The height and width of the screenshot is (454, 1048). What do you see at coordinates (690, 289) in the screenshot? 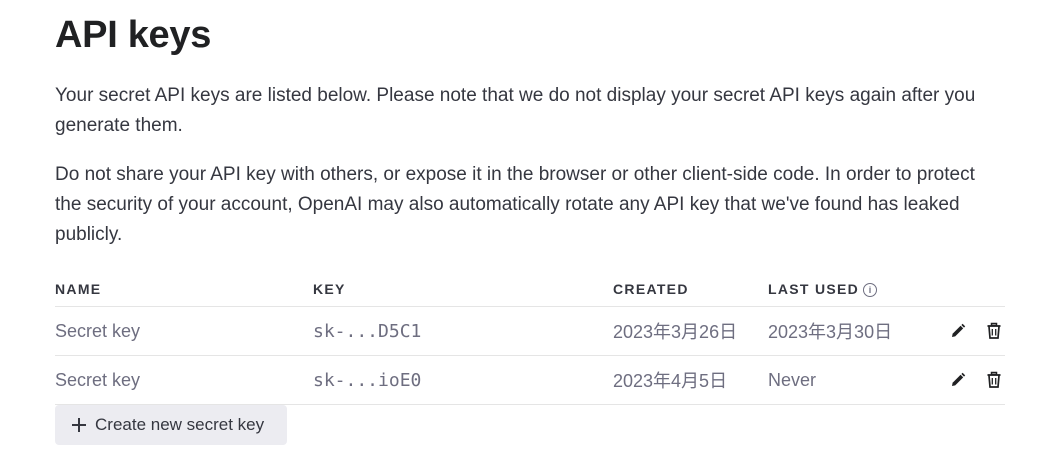
I see `column-header-created: CREATED` at bounding box center [690, 289].